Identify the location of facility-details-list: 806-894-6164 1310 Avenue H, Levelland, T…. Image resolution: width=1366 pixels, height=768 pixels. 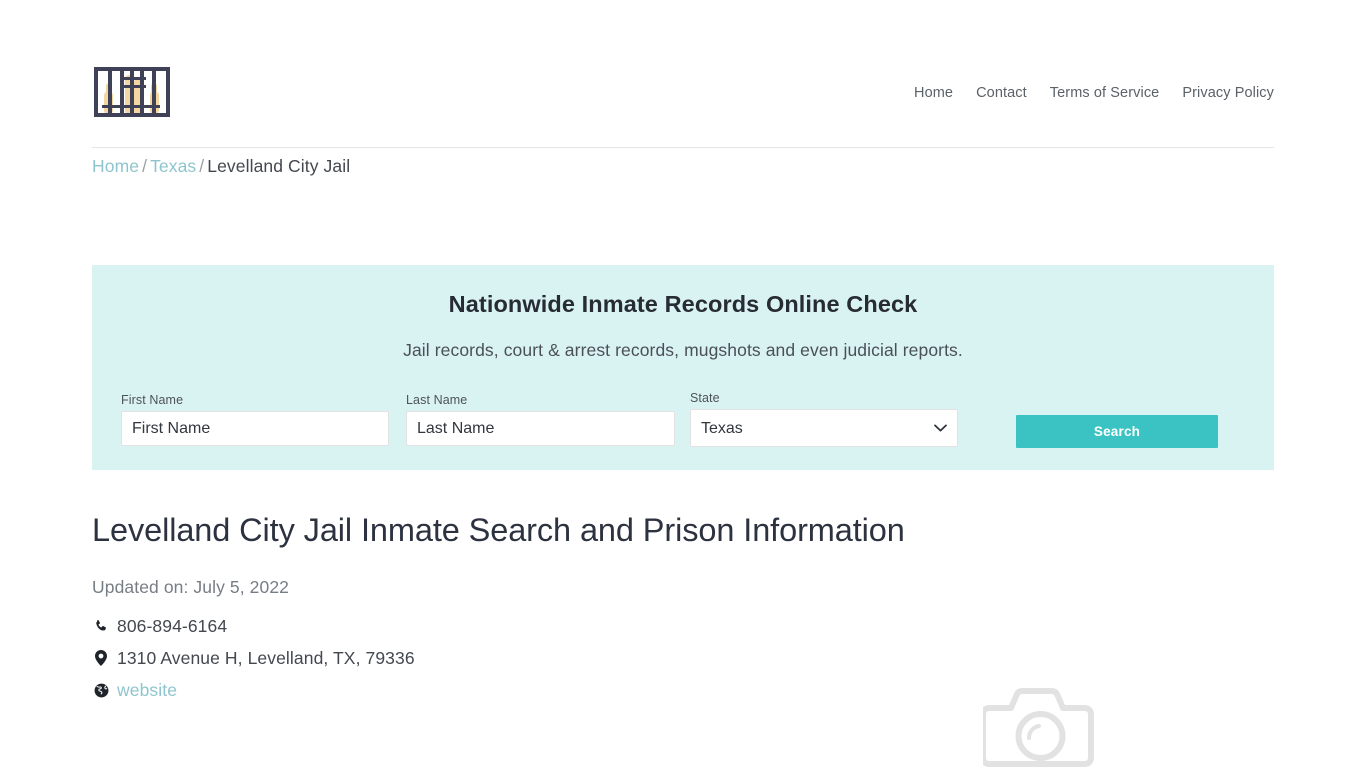
(253, 658).